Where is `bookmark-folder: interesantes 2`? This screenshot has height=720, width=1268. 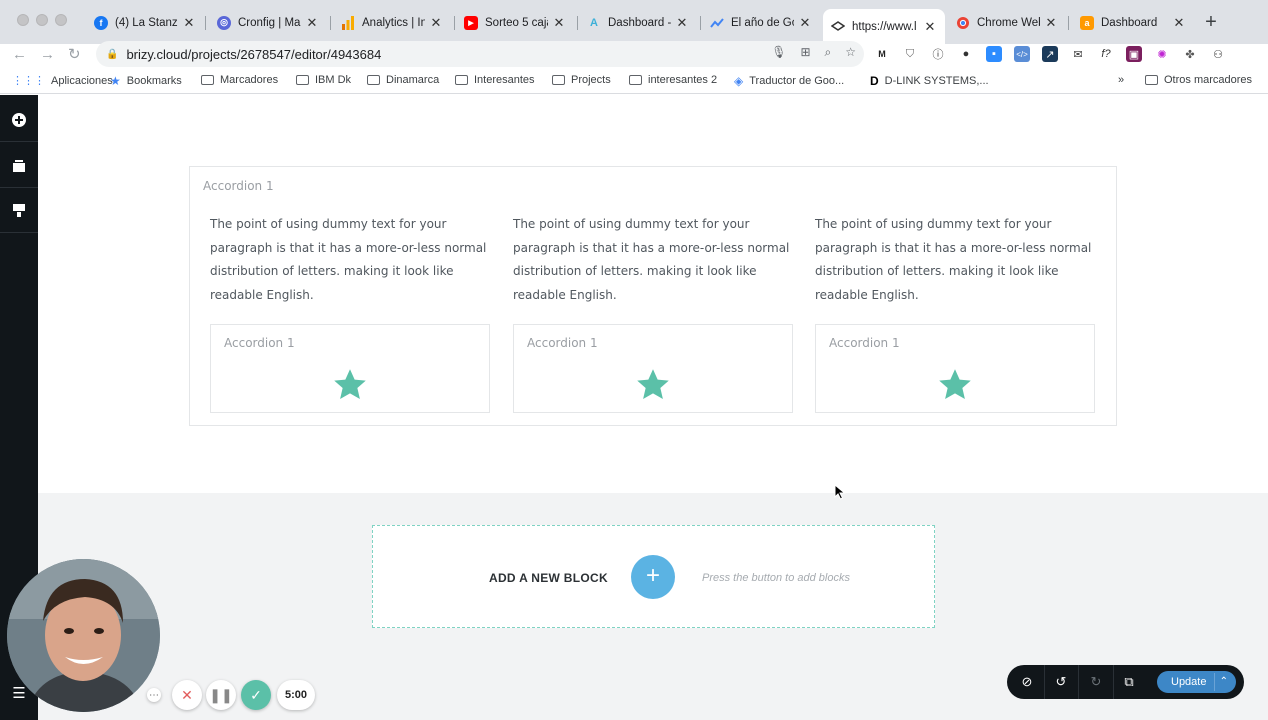
bookmark-folder: interesantes 2 is located at coordinates (673, 80).